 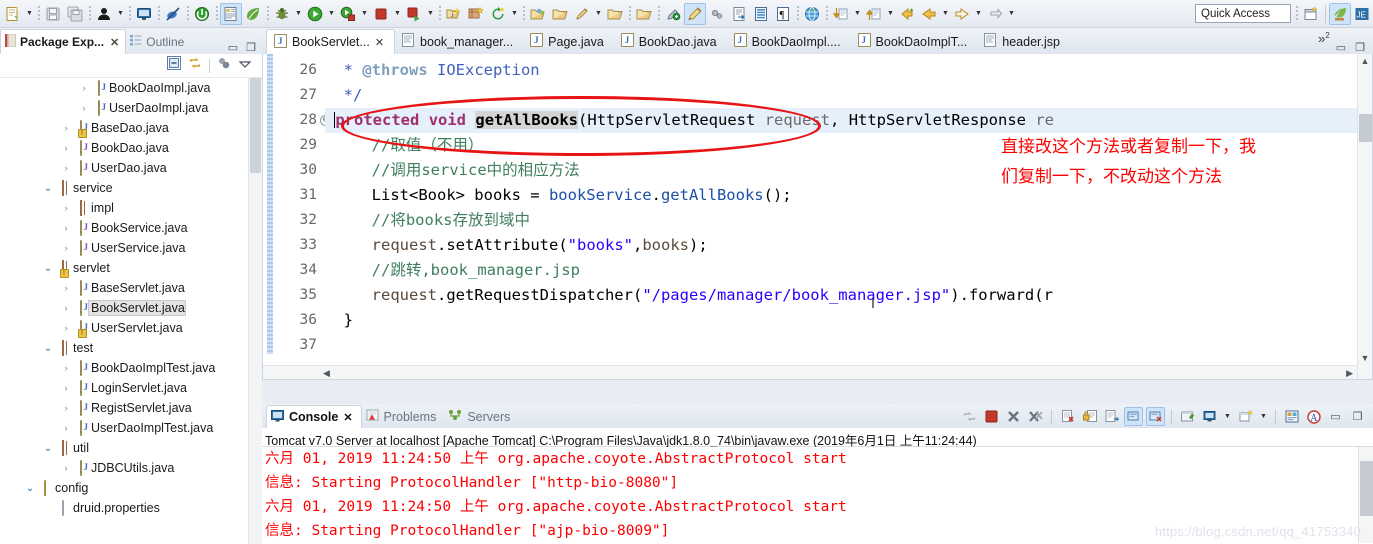 I want to click on tab-console: Console ✕, so click(x=314, y=416).